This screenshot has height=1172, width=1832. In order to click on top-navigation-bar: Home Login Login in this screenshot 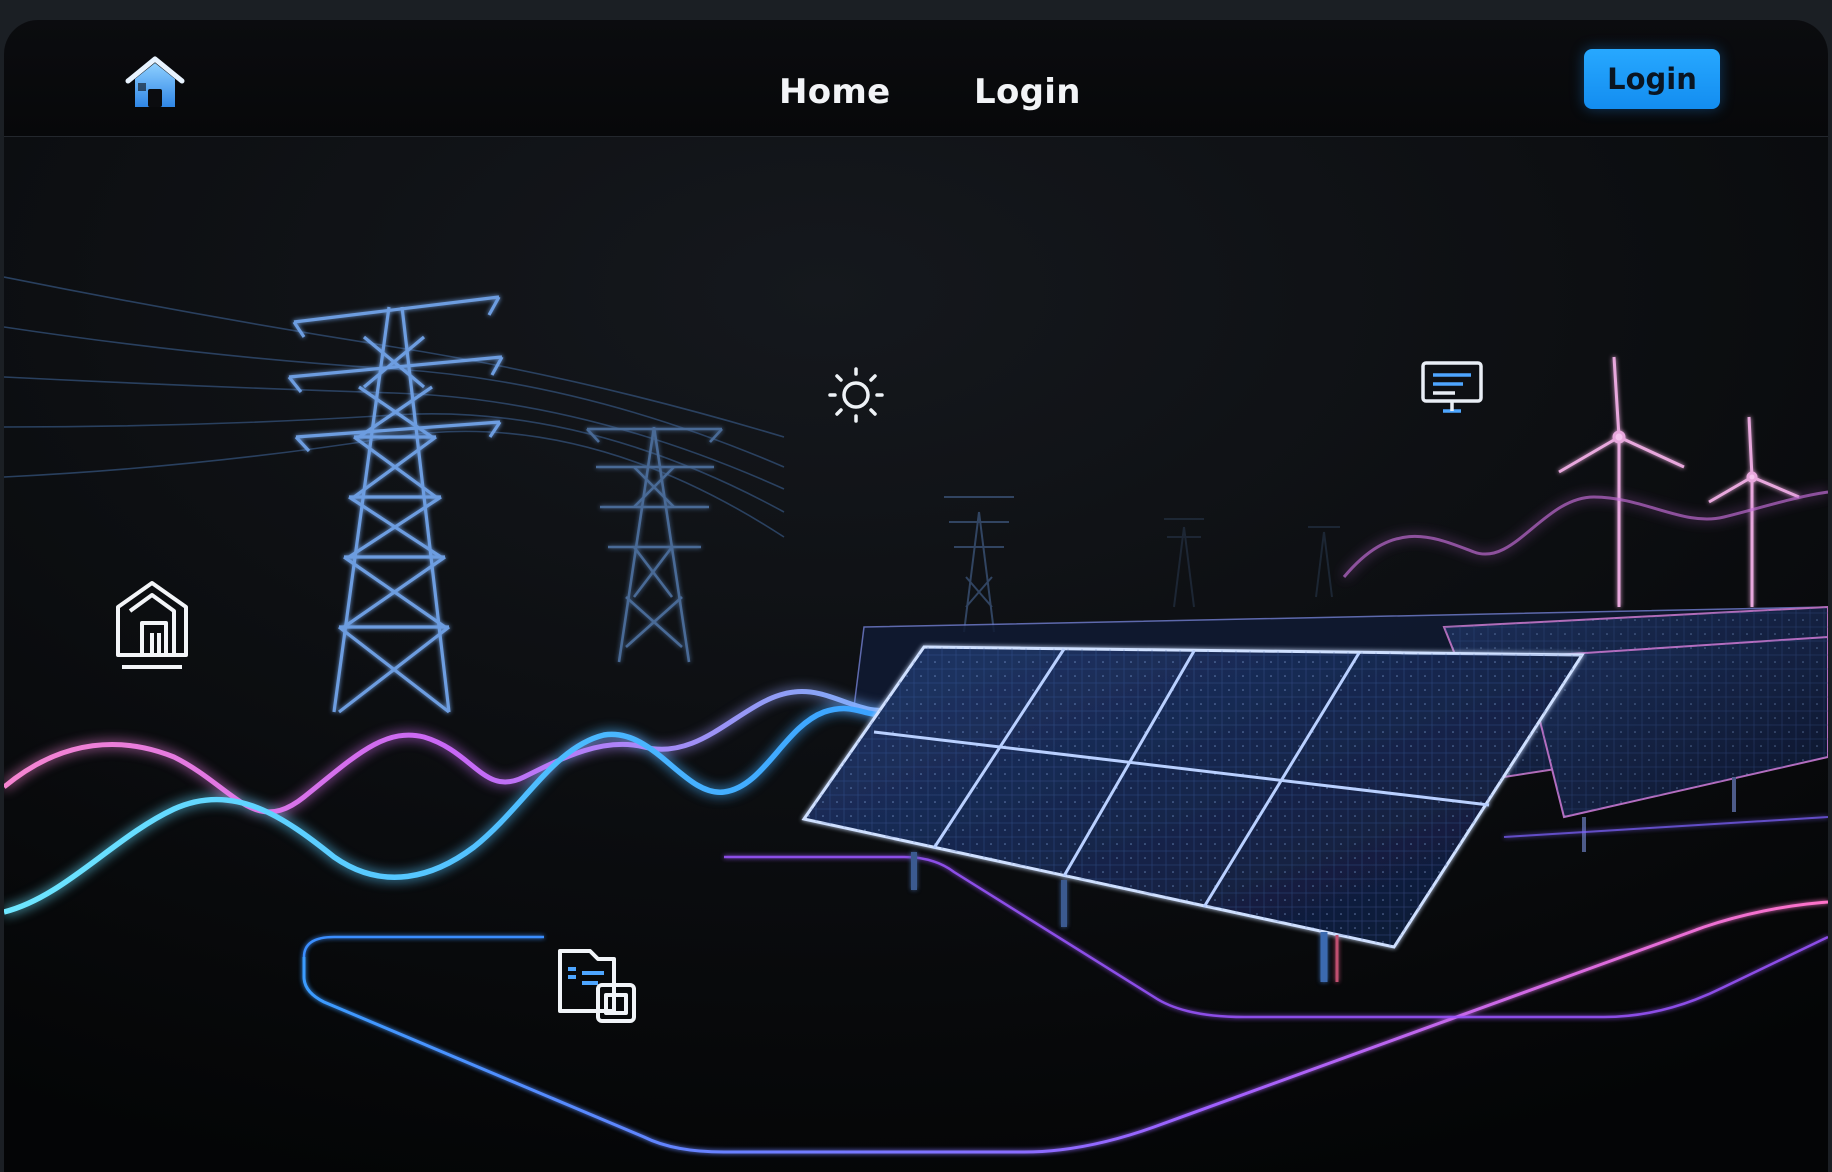, I will do `click(916, 78)`.